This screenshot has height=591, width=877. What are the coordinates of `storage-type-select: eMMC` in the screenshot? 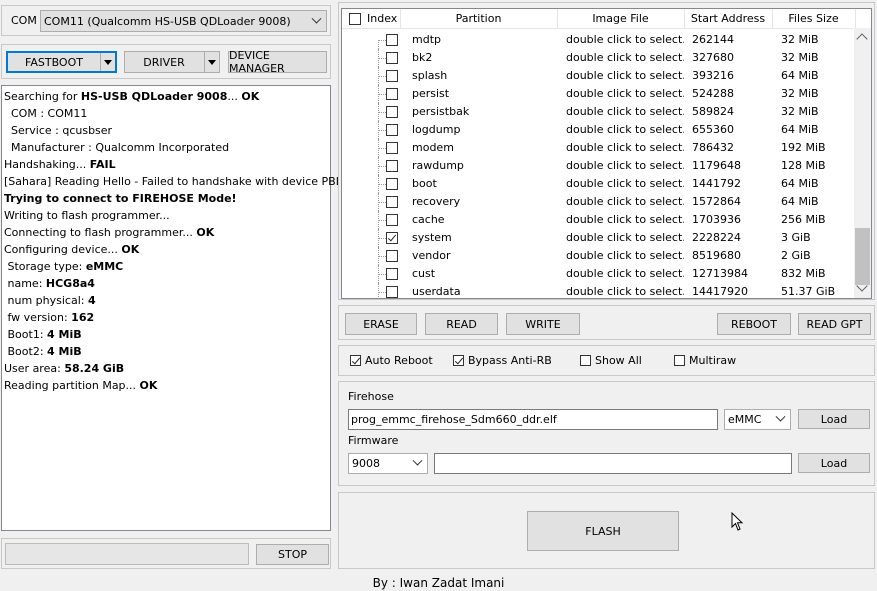 It's located at (757, 419).